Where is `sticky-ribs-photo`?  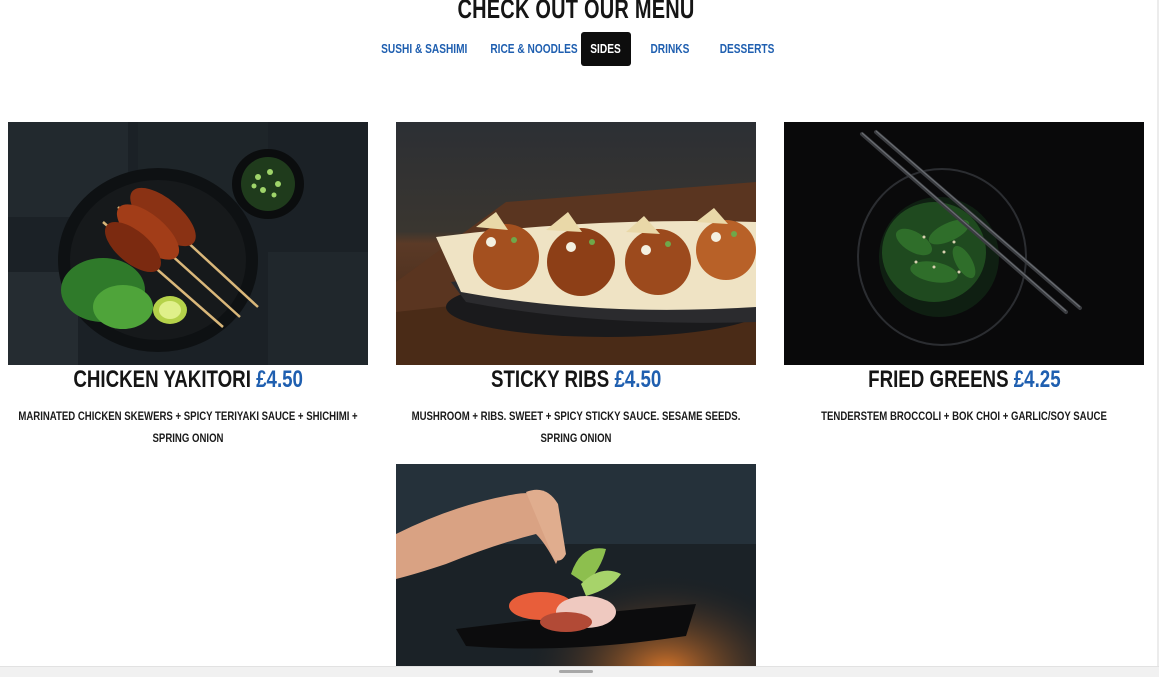
sticky-ribs-photo is located at coordinates (576, 243).